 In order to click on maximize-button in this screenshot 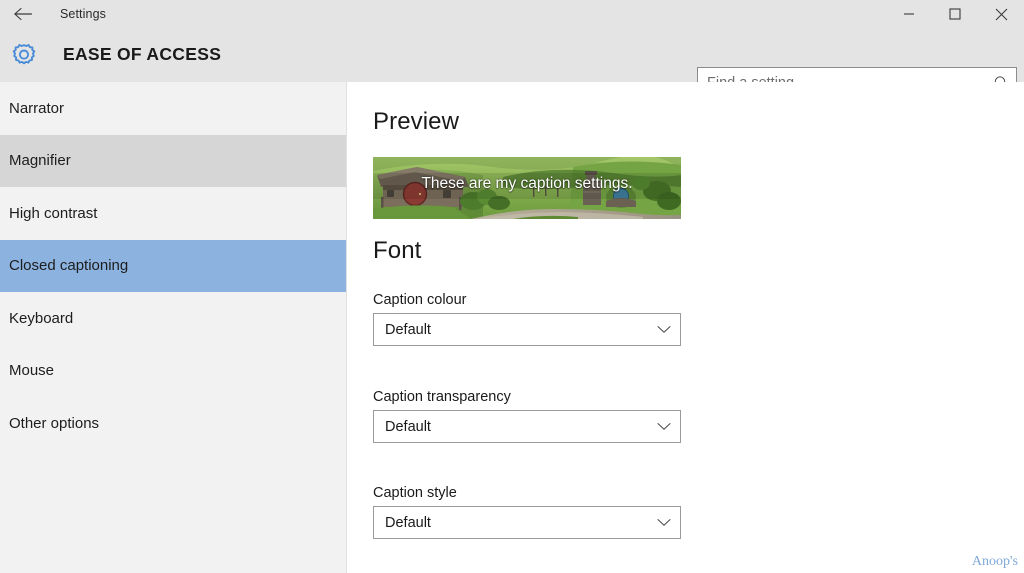, I will do `click(955, 14)`.